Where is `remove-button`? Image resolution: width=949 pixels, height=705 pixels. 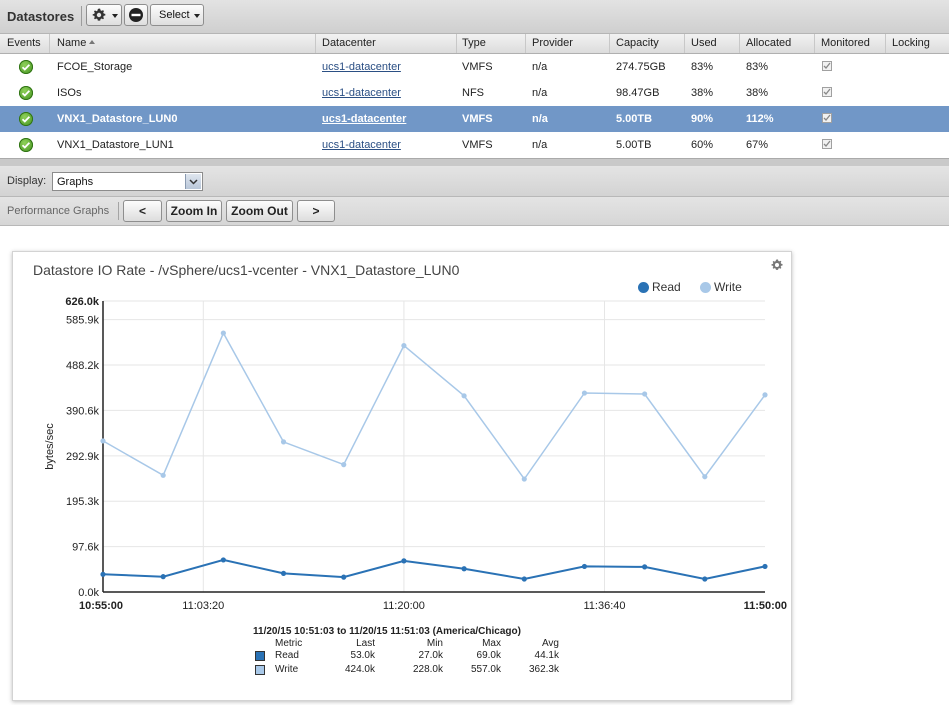 remove-button is located at coordinates (136, 15).